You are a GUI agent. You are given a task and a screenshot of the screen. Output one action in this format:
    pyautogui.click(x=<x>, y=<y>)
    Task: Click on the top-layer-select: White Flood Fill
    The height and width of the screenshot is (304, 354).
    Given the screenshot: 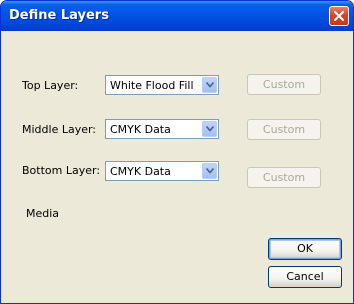 What is the action you would take?
    pyautogui.click(x=162, y=85)
    